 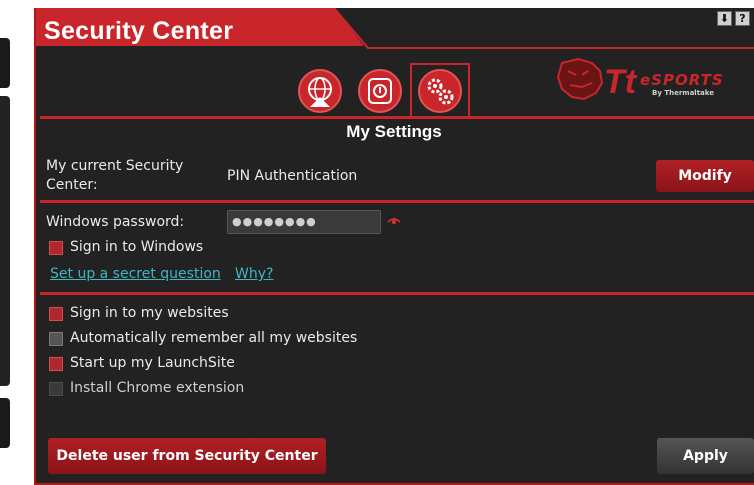 What do you see at coordinates (139, 31) in the screenshot?
I see `window-title: Security Center` at bounding box center [139, 31].